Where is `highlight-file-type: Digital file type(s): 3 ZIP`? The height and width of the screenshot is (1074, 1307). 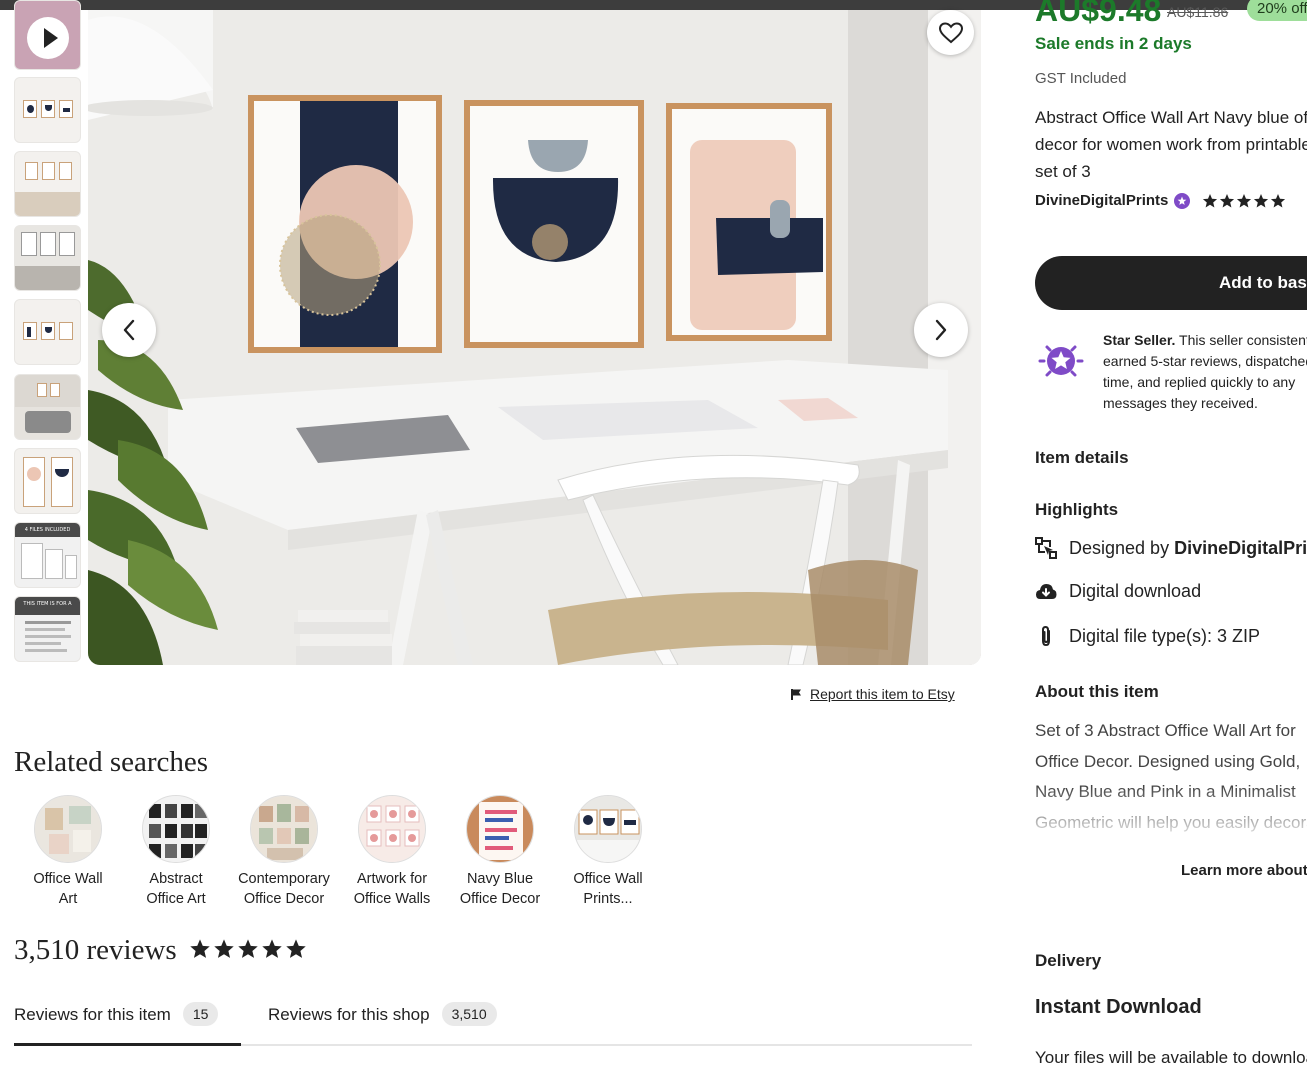
highlight-file-type: Digital file type(s): 3 ZIP is located at coordinates (1147, 636).